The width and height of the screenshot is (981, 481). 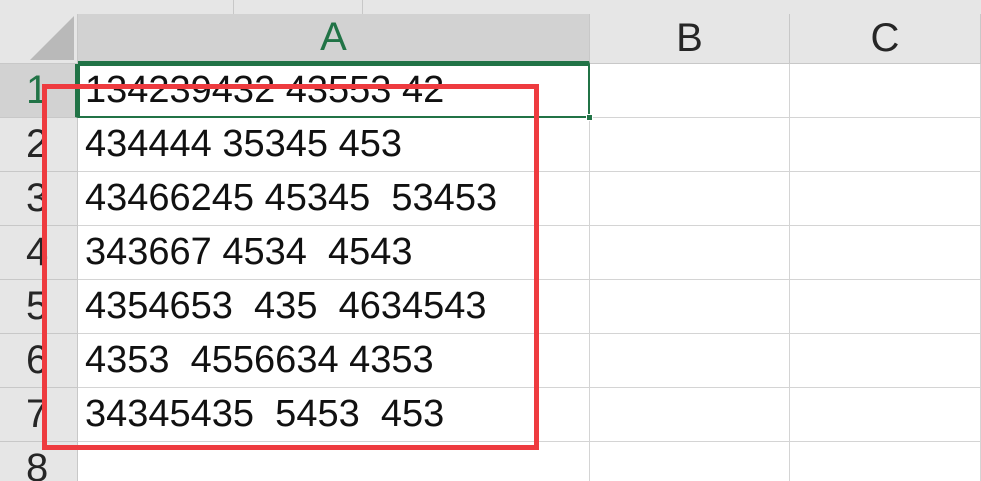 What do you see at coordinates (885, 39) in the screenshot?
I see `column-header-c: C` at bounding box center [885, 39].